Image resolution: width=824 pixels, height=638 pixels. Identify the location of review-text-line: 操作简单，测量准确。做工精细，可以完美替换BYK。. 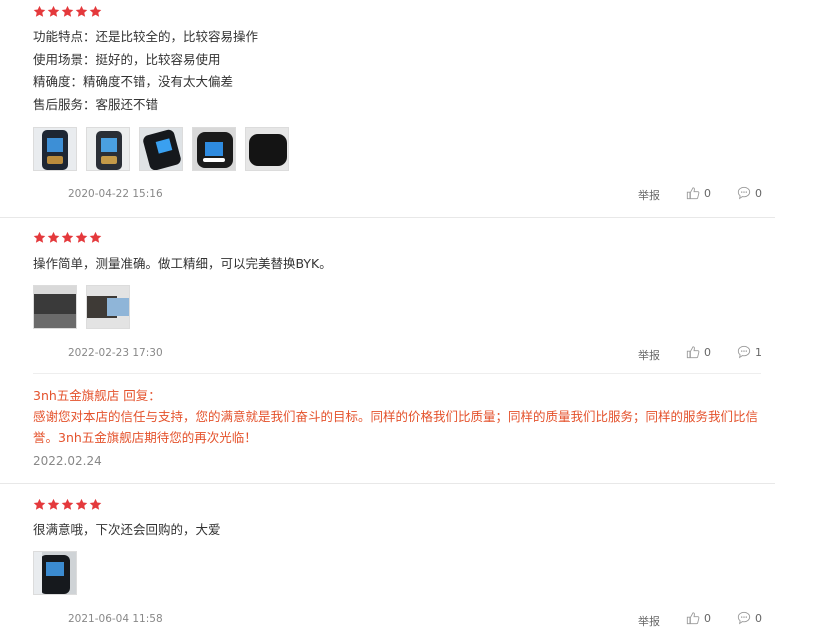
(182, 263).